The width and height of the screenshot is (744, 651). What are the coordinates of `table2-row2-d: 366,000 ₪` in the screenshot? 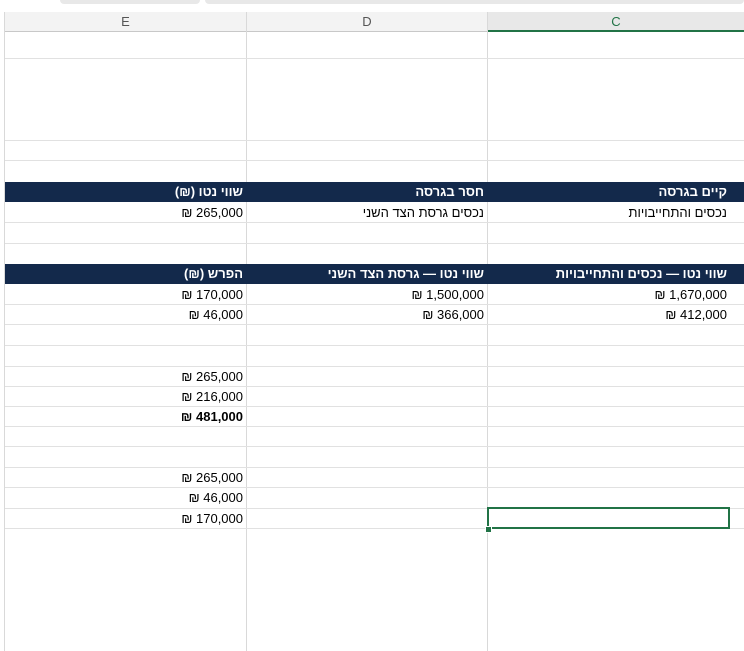 It's located at (367, 315).